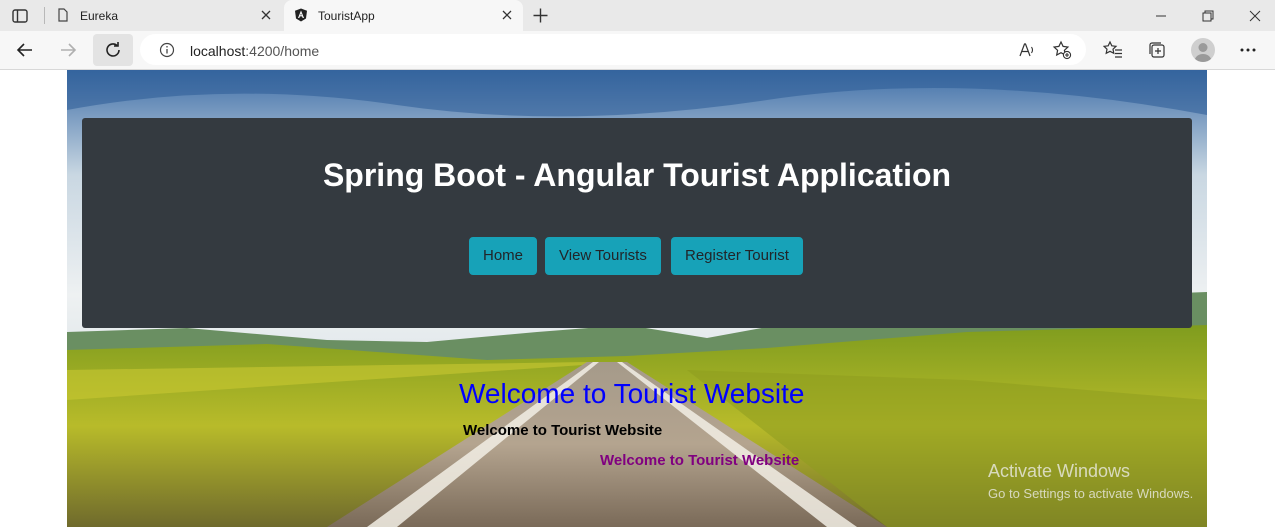  What do you see at coordinates (167, 50) in the screenshot?
I see `info-icon` at bounding box center [167, 50].